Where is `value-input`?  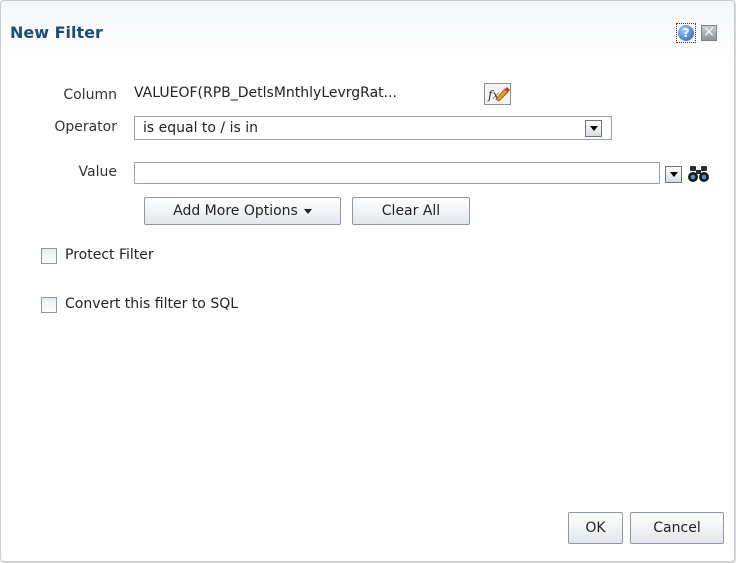
value-input is located at coordinates (397, 173).